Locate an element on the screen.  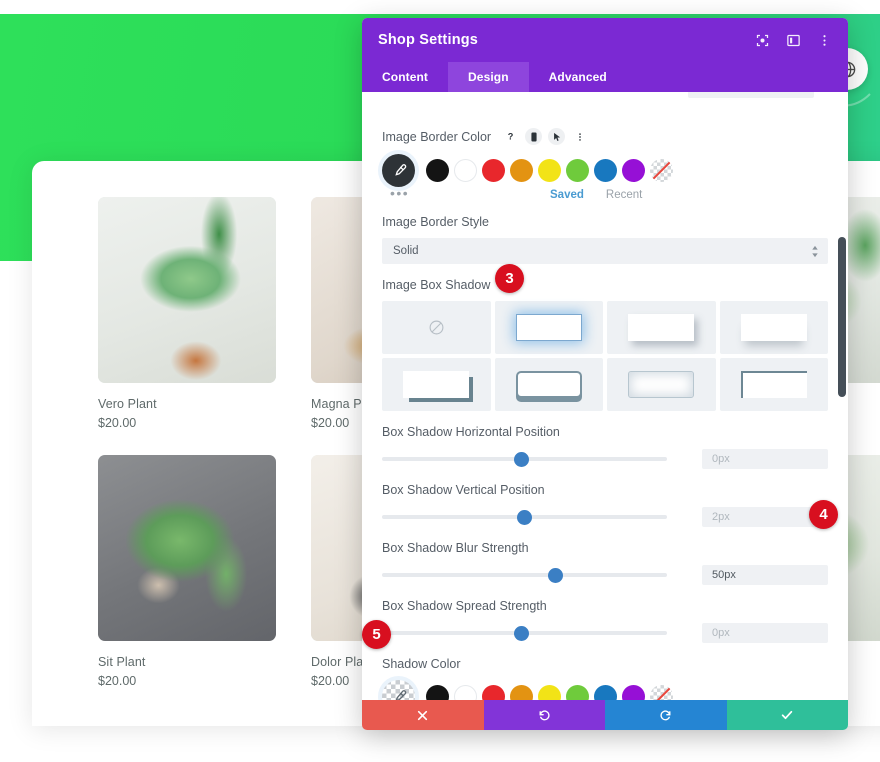
box-shadow-blur-strength-label: Box Shadow Blur Strength is located at coordinates (455, 548).